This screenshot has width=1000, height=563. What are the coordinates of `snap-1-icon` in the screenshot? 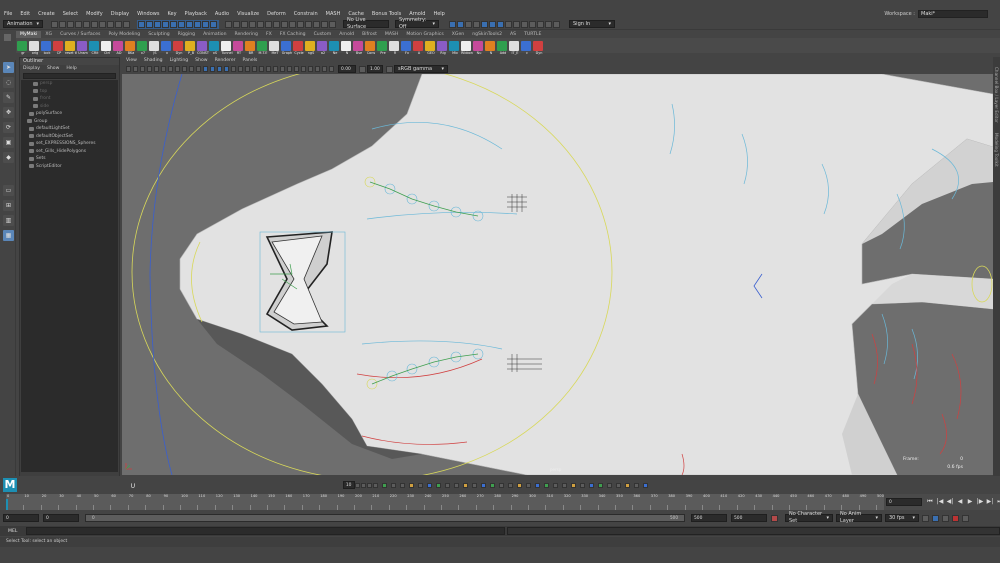 It's located at (228, 24).